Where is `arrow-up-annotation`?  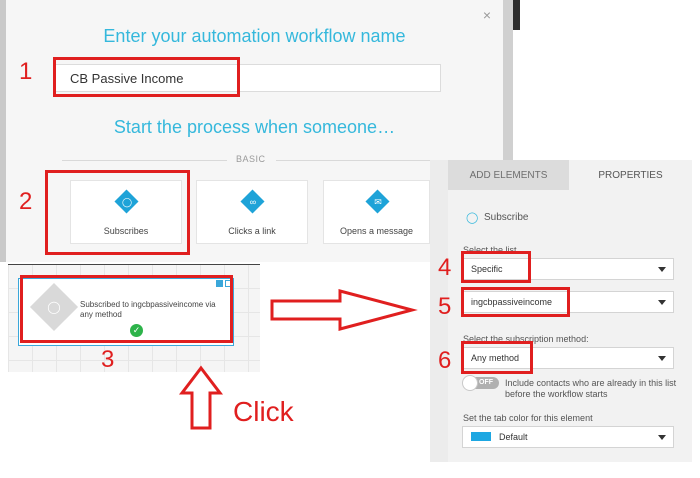
arrow-up-annotation is located at coordinates (201, 397).